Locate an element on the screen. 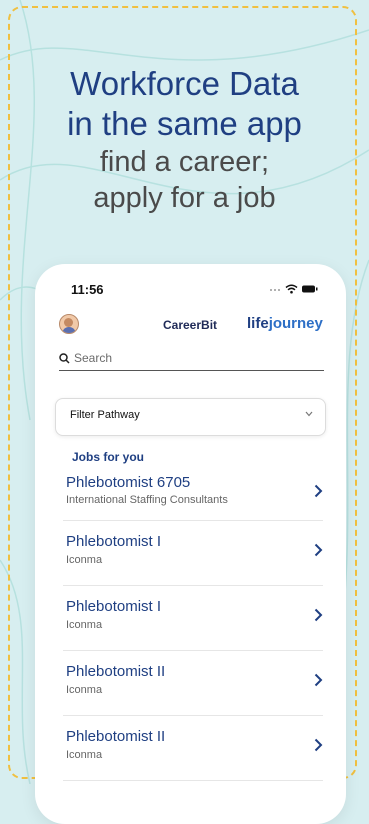 The height and width of the screenshot is (824, 369). careerbit-brand: CareerBit is located at coordinates (190, 325).